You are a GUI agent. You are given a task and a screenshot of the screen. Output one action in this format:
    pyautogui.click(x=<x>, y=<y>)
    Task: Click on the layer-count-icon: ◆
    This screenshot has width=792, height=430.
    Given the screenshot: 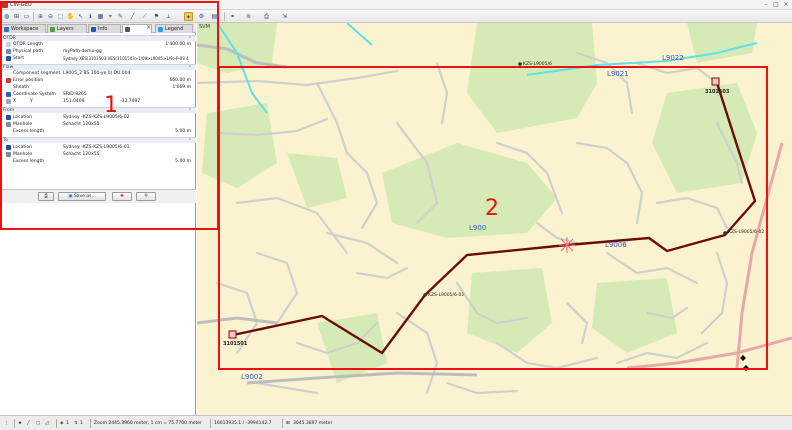 What is the action you would take?
    pyautogui.click(x=62, y=423)
    